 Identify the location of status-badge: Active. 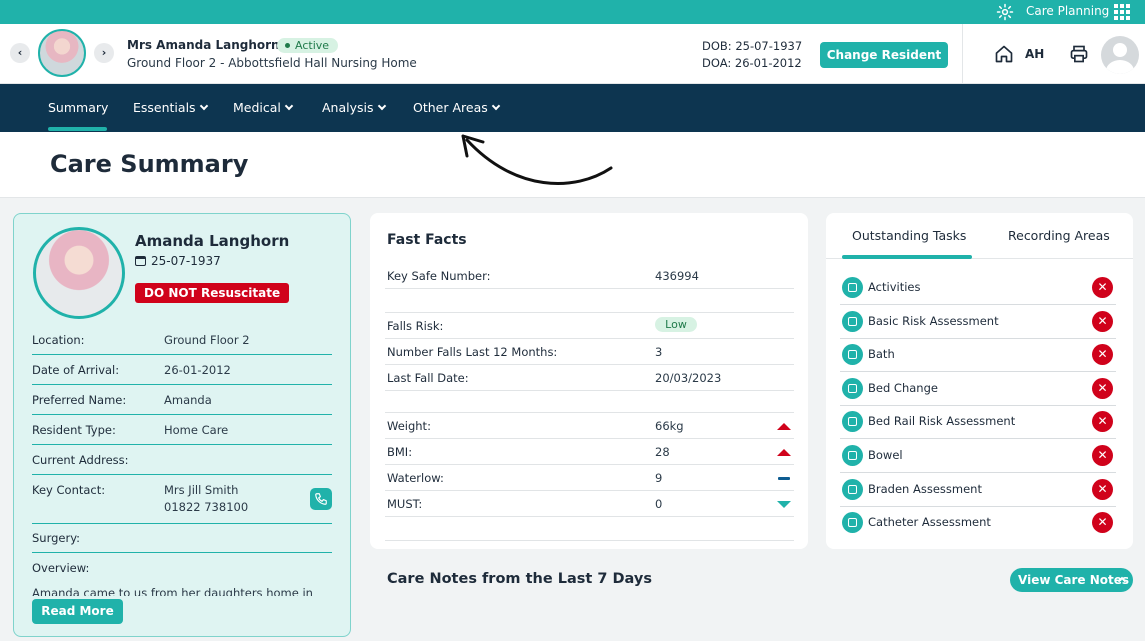
(308, 45).